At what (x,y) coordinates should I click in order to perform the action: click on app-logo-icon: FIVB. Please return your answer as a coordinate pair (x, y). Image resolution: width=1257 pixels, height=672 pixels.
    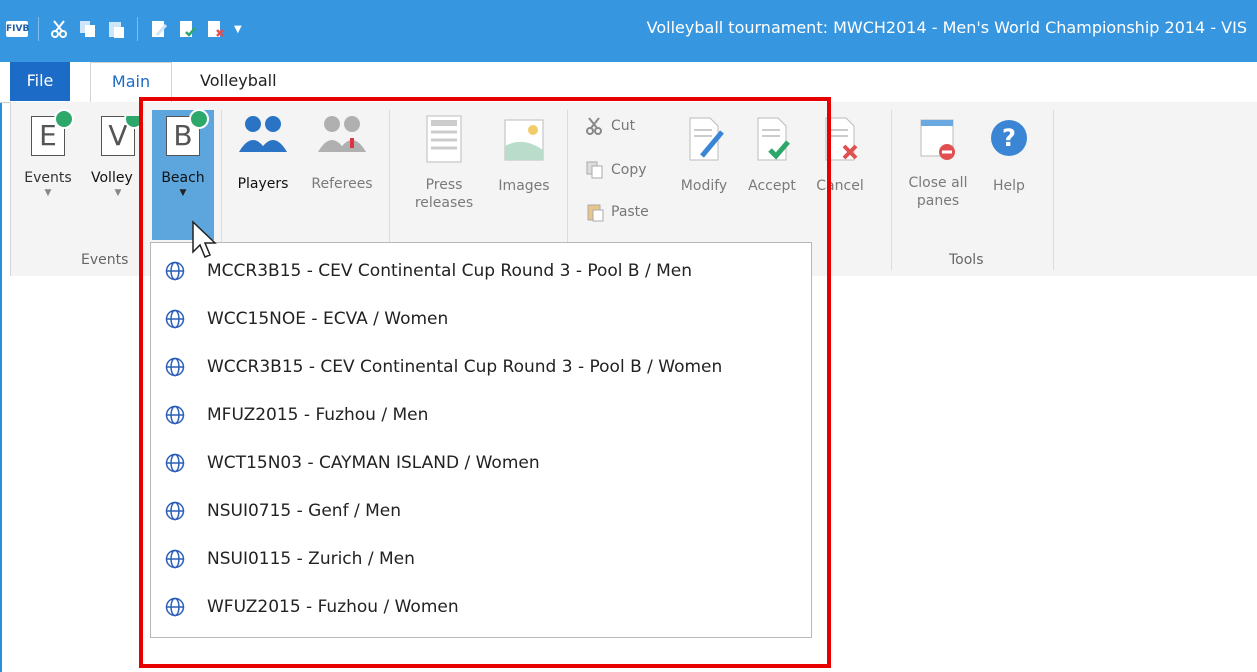
    Looking at the image, I should click on (17, 29).